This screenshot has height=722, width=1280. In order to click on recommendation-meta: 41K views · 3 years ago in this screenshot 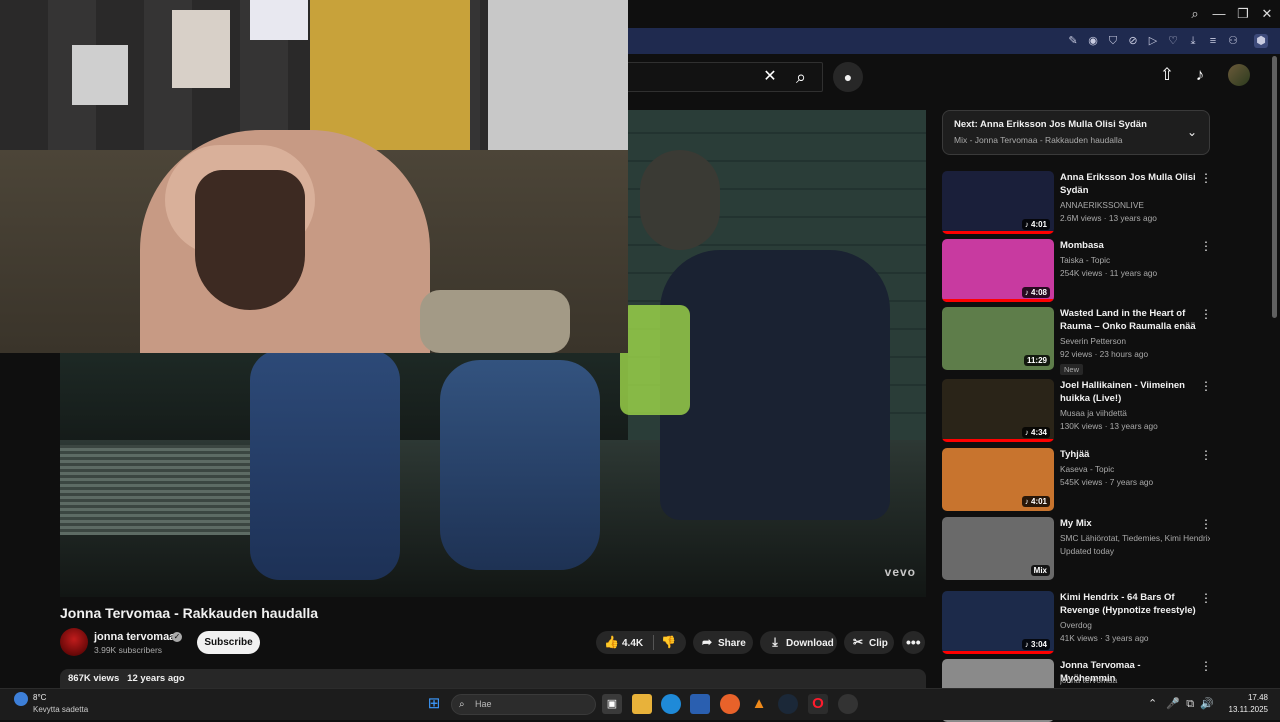, I will do `click(1104, 638)`.